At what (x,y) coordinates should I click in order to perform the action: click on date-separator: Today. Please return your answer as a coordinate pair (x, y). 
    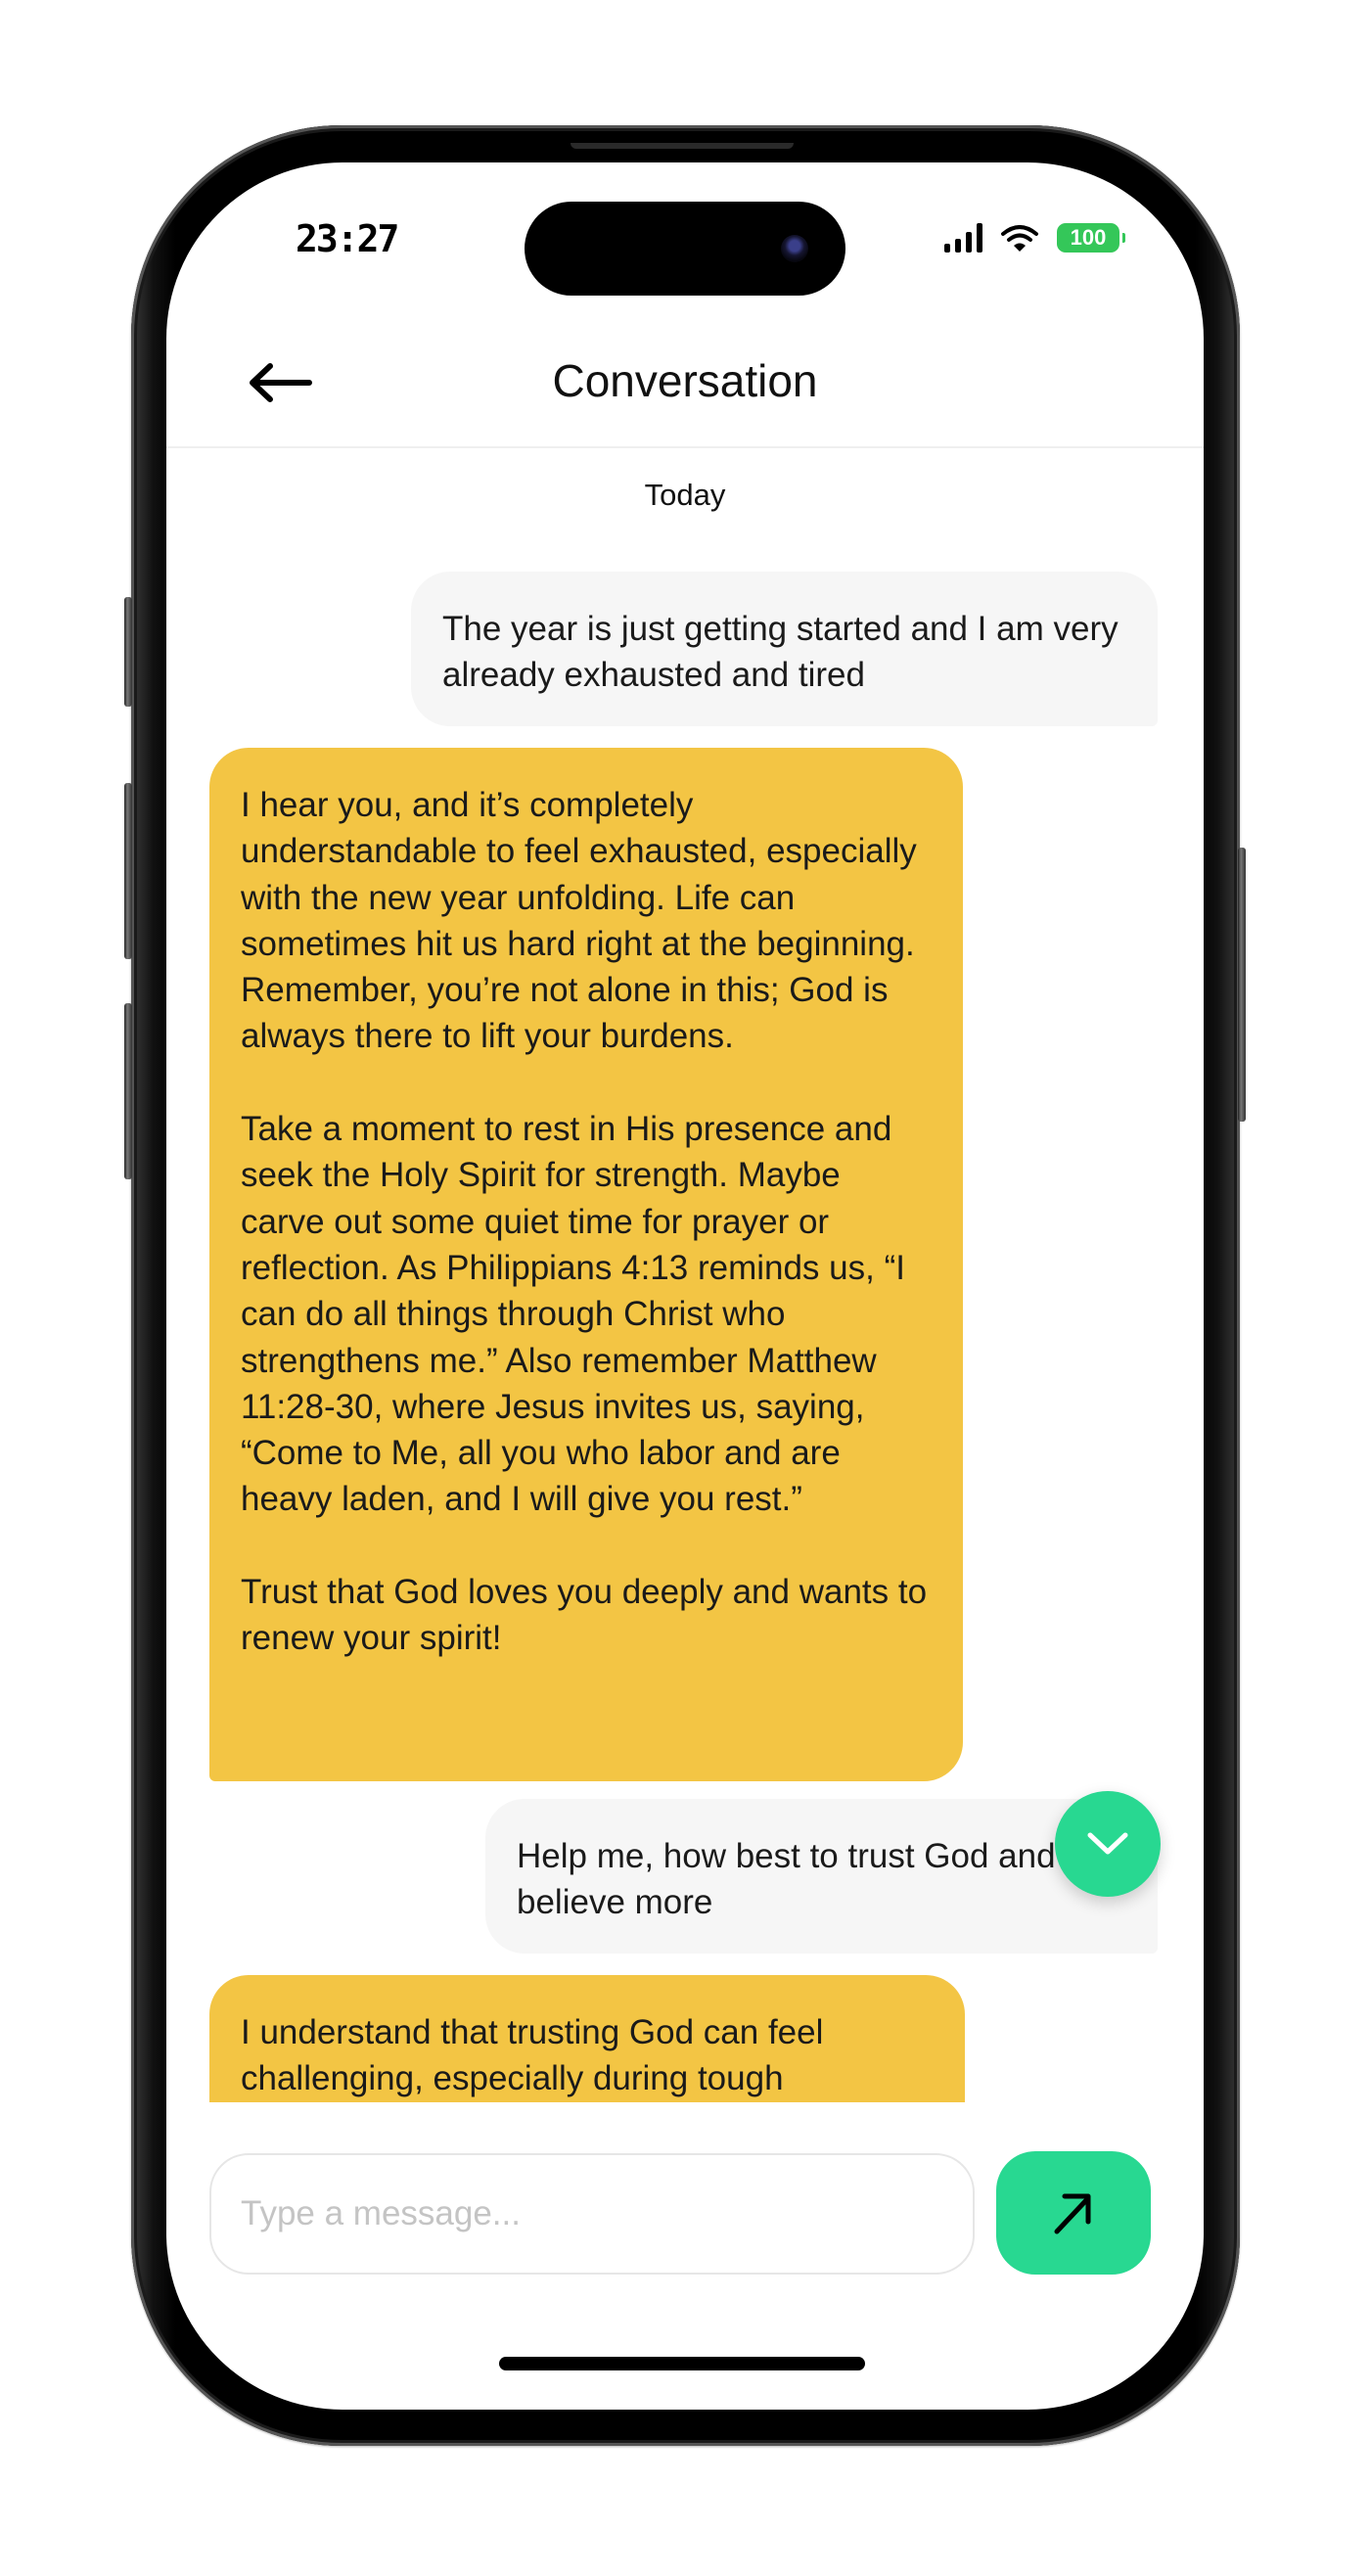
    Looking at the image, I should click on (685, 495).